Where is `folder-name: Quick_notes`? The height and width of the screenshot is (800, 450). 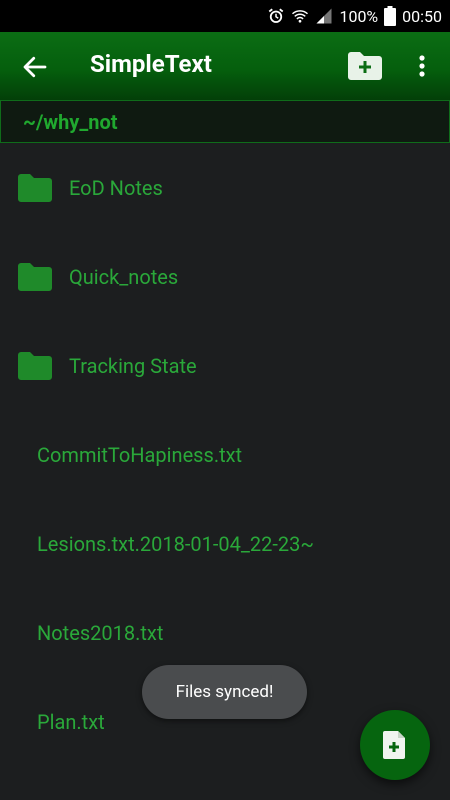
folder-name: Quick_notes is located at coordinates (124, 276).